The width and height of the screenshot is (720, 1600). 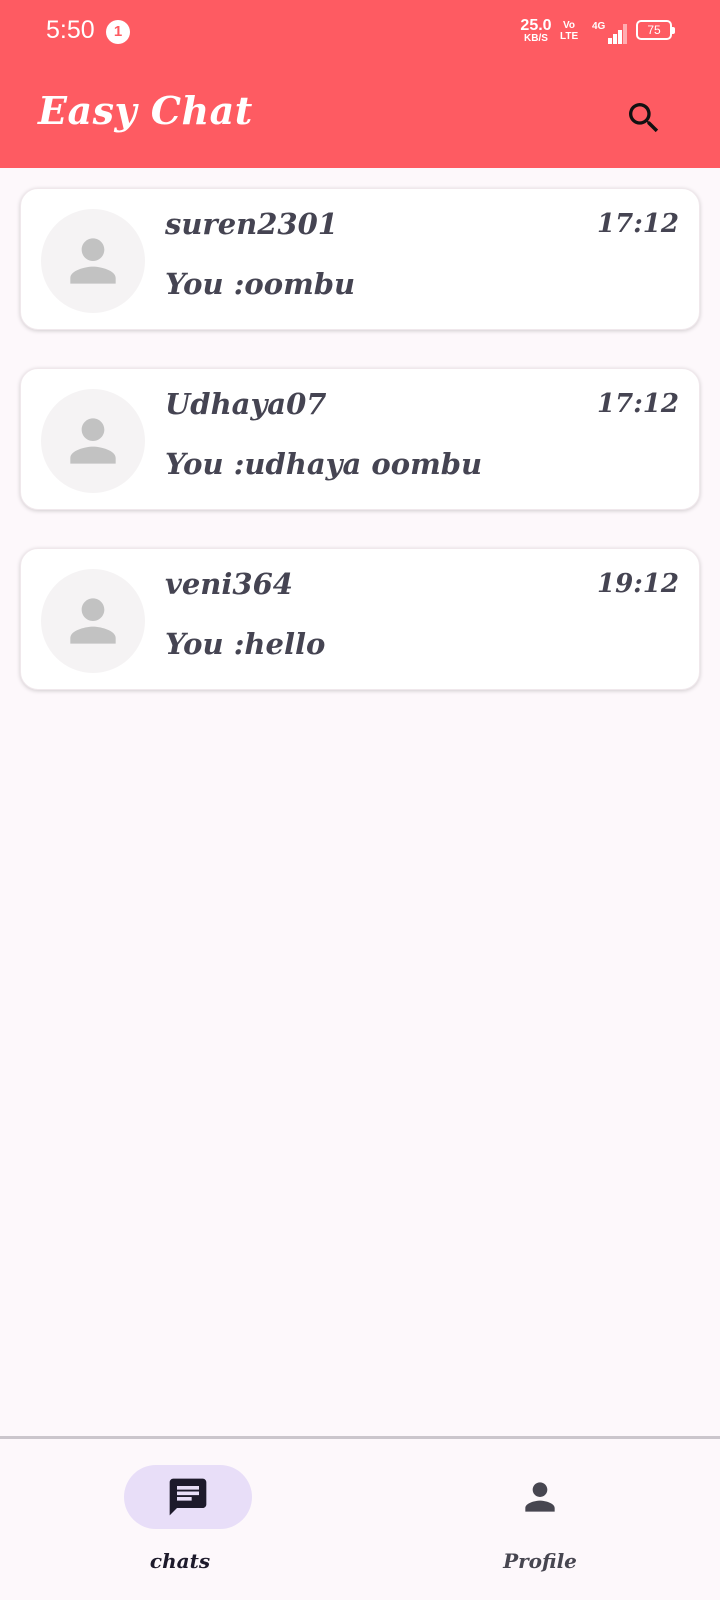 I want to click on search-icon, so click(x=644, y=118).